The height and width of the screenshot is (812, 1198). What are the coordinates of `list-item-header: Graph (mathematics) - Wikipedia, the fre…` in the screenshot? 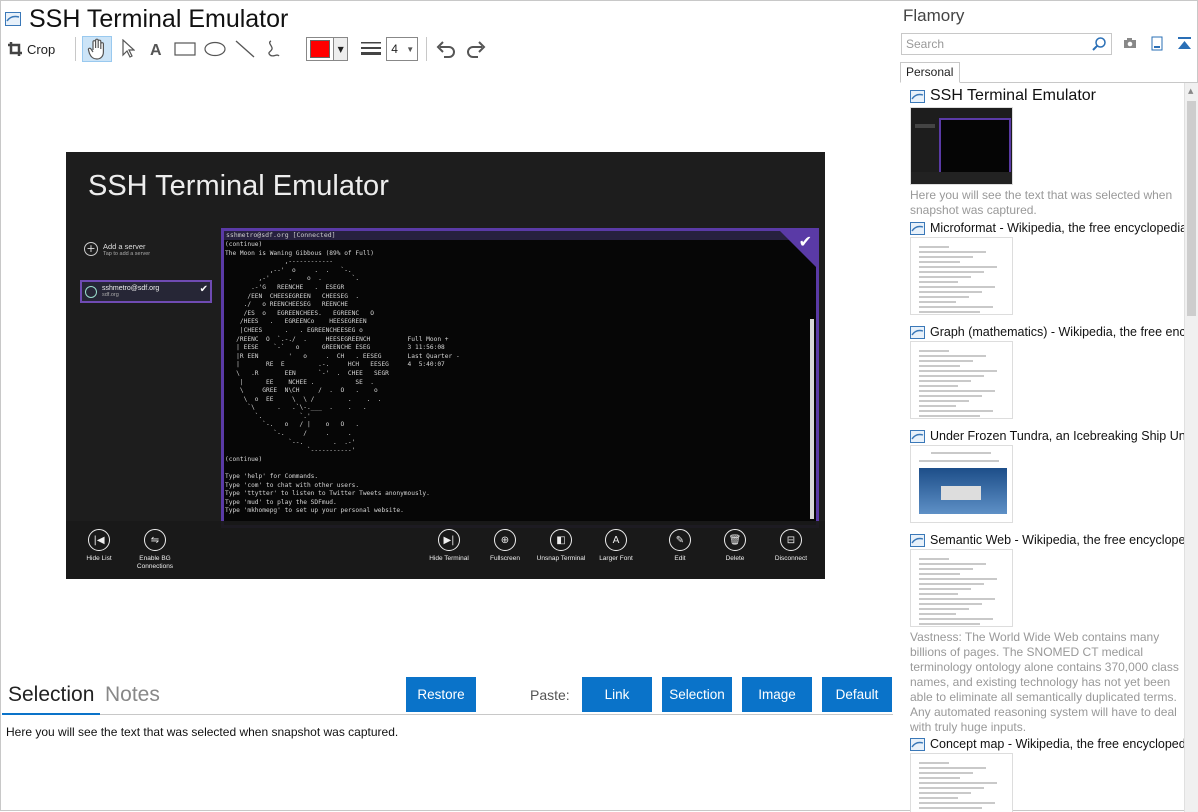 It's located at (1047, 332).